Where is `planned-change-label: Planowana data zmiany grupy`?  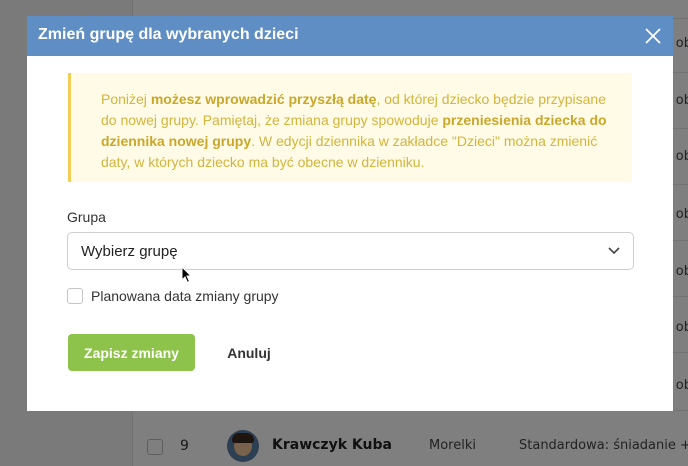
planned-change-label: Planowana data zmiany grupy is located at coordinates (185, 296).